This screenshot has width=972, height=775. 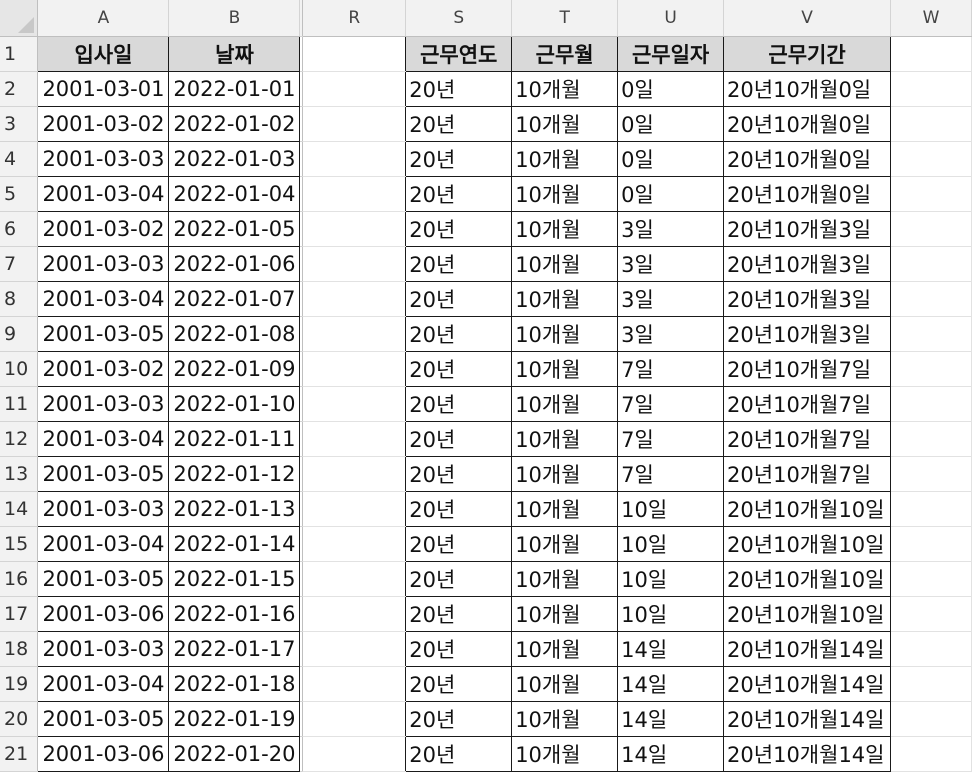 I want to click on cell-date: 2022-01-01, so click(x=234, y=89).